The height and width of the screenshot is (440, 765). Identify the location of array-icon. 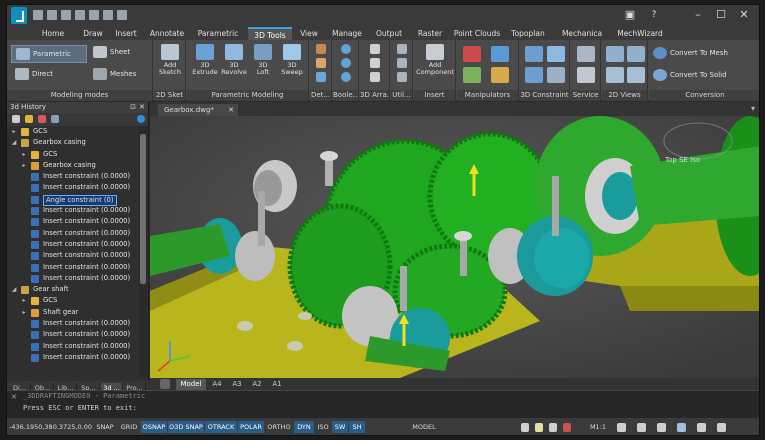
(375, 49).